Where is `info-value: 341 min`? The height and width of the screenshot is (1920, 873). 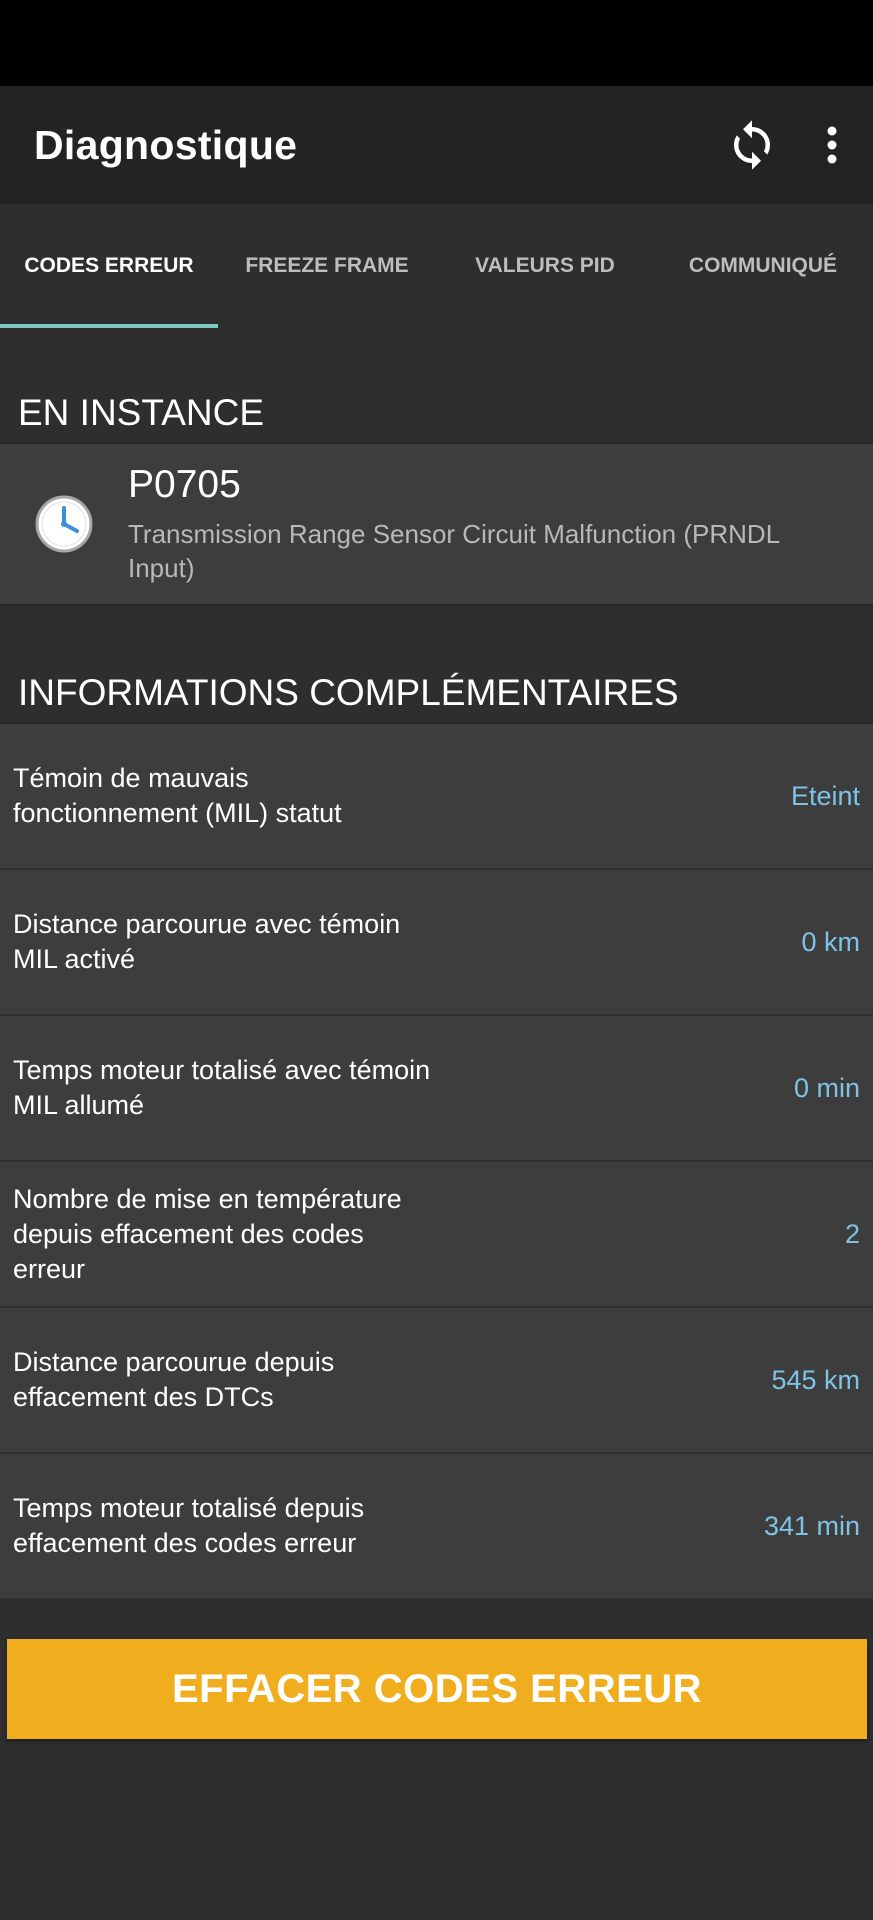 info-value: 341 min is located at coordinates (811, 1525).